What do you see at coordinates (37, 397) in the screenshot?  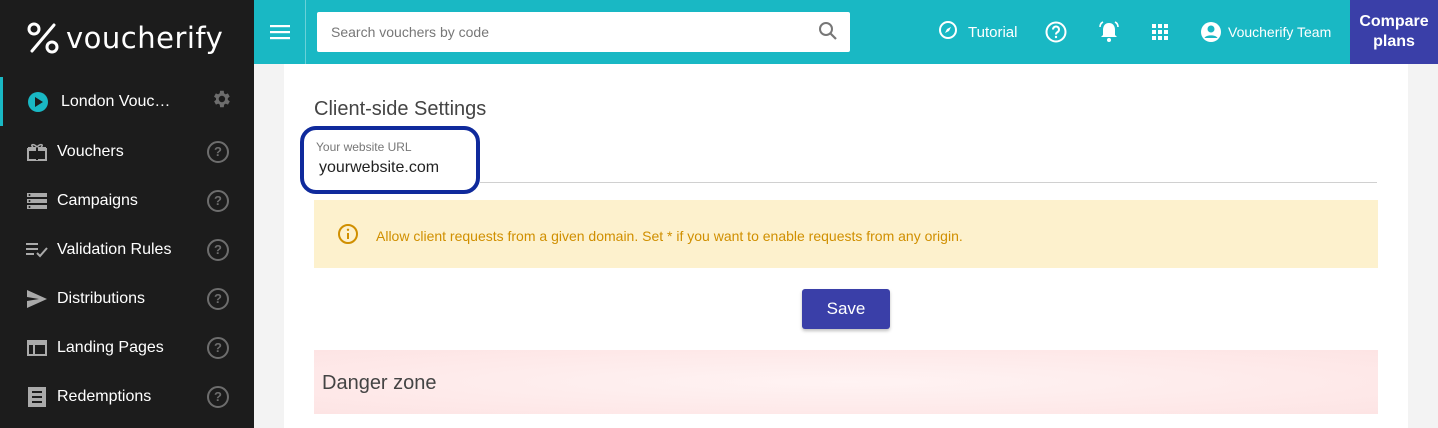 I see `redemptions-icon` at bounding box center [37, 397].